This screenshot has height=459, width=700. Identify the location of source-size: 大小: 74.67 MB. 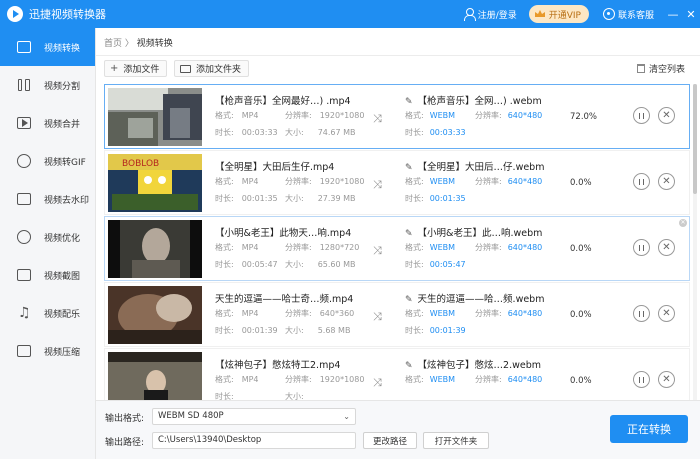
(320, 132).